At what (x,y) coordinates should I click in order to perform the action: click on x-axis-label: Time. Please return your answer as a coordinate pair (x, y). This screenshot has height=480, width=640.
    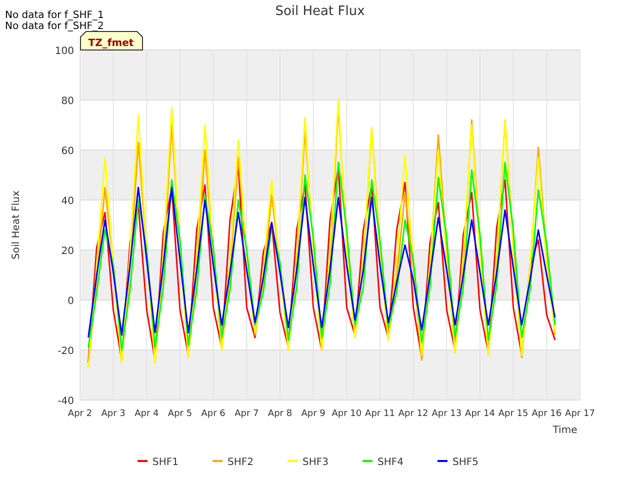
    Looking at the image, I should click on (565, 430).